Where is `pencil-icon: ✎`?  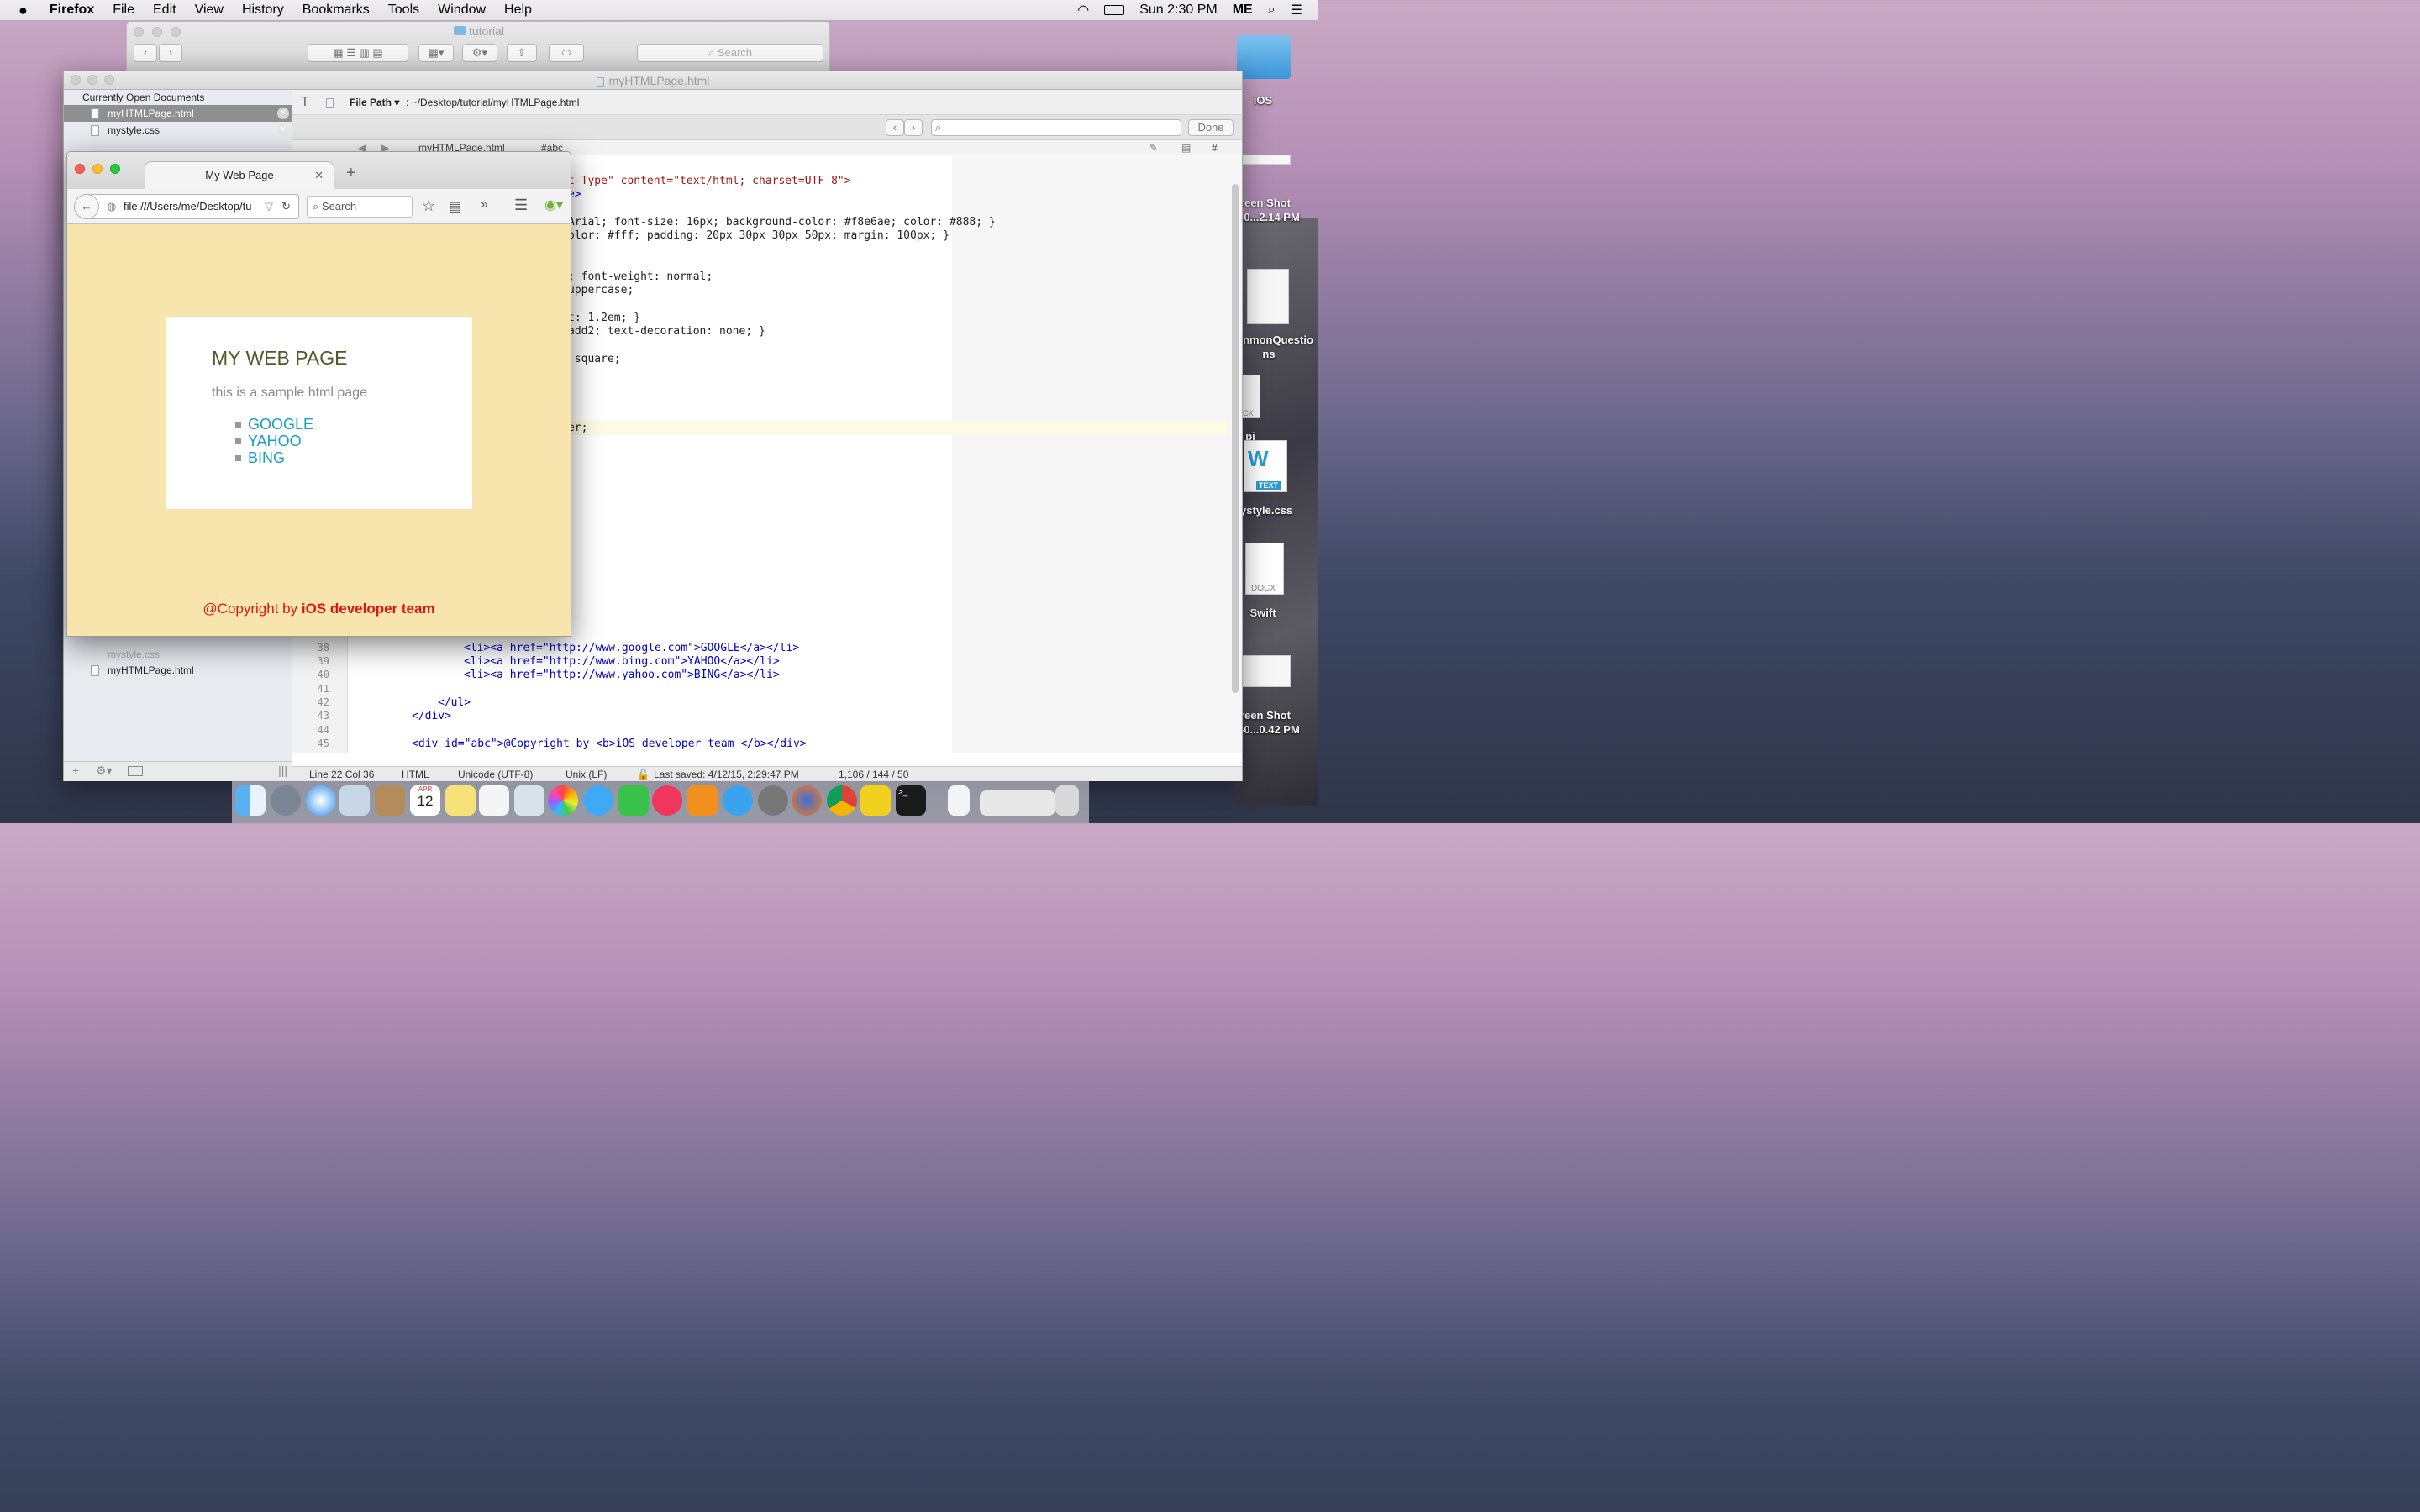 pencil-icon: ✎ is located at coordinates (1154, 147).